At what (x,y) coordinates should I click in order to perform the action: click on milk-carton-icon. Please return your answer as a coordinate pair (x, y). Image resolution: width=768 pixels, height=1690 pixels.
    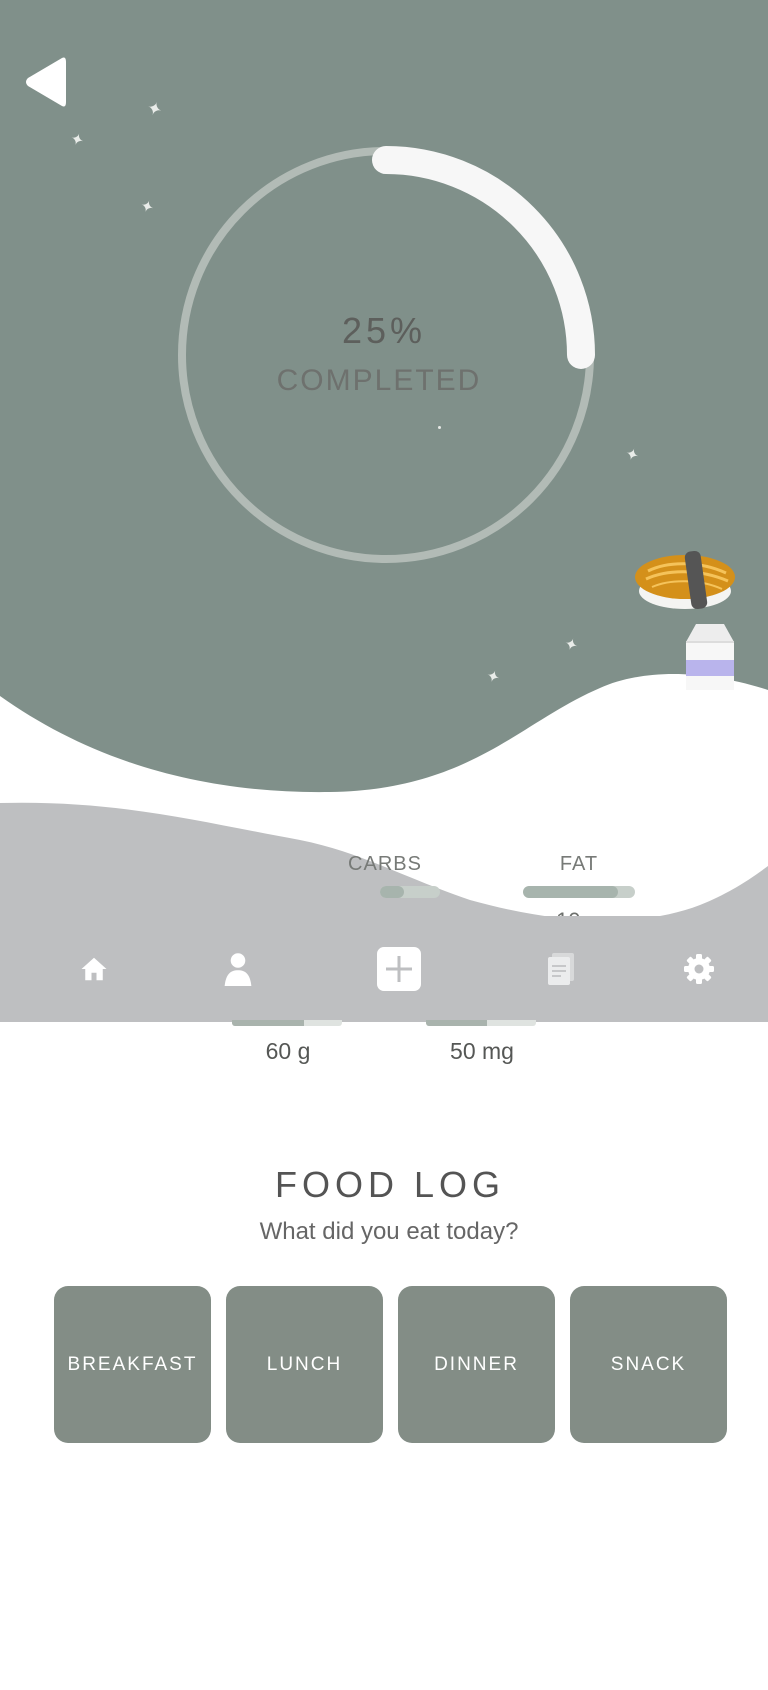
    Looking at the image, I should click on (710, 657).